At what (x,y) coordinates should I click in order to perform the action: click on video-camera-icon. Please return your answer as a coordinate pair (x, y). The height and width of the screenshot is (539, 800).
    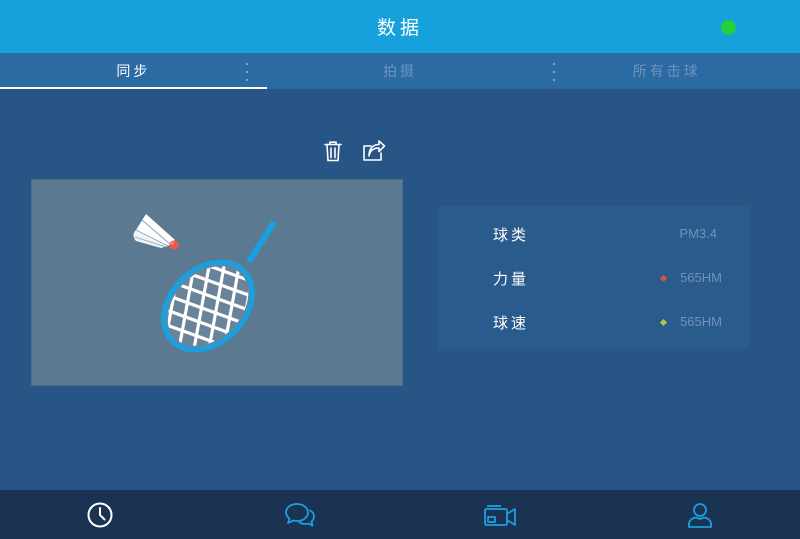
    Looking at the image, I should click on (500, 515).